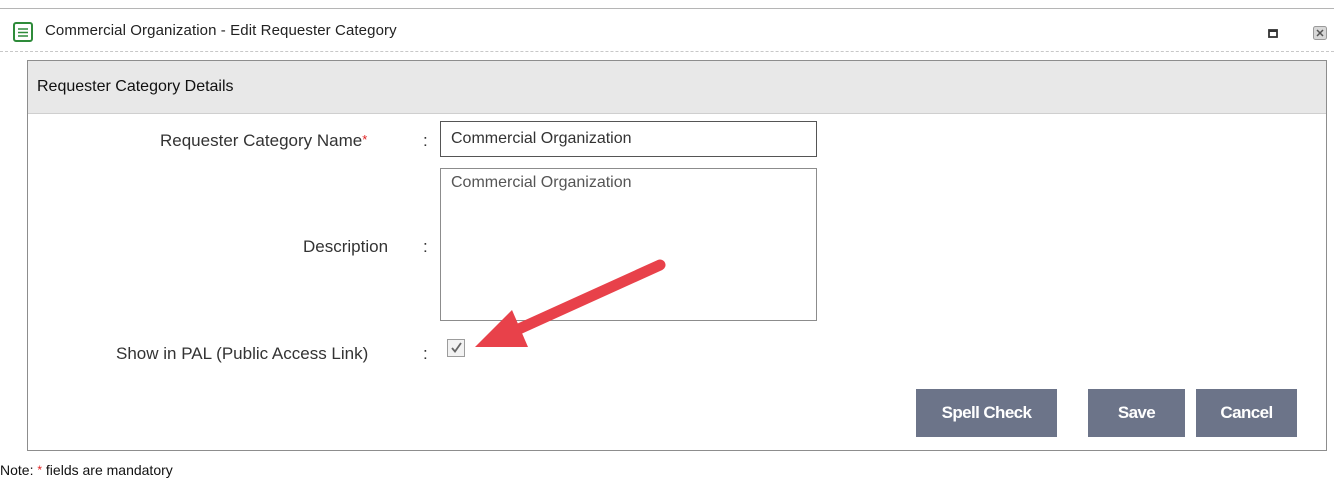  Describe the element at coordinates (17, 470) in the screenshot. I see `note-prefix: Note:` at that location.